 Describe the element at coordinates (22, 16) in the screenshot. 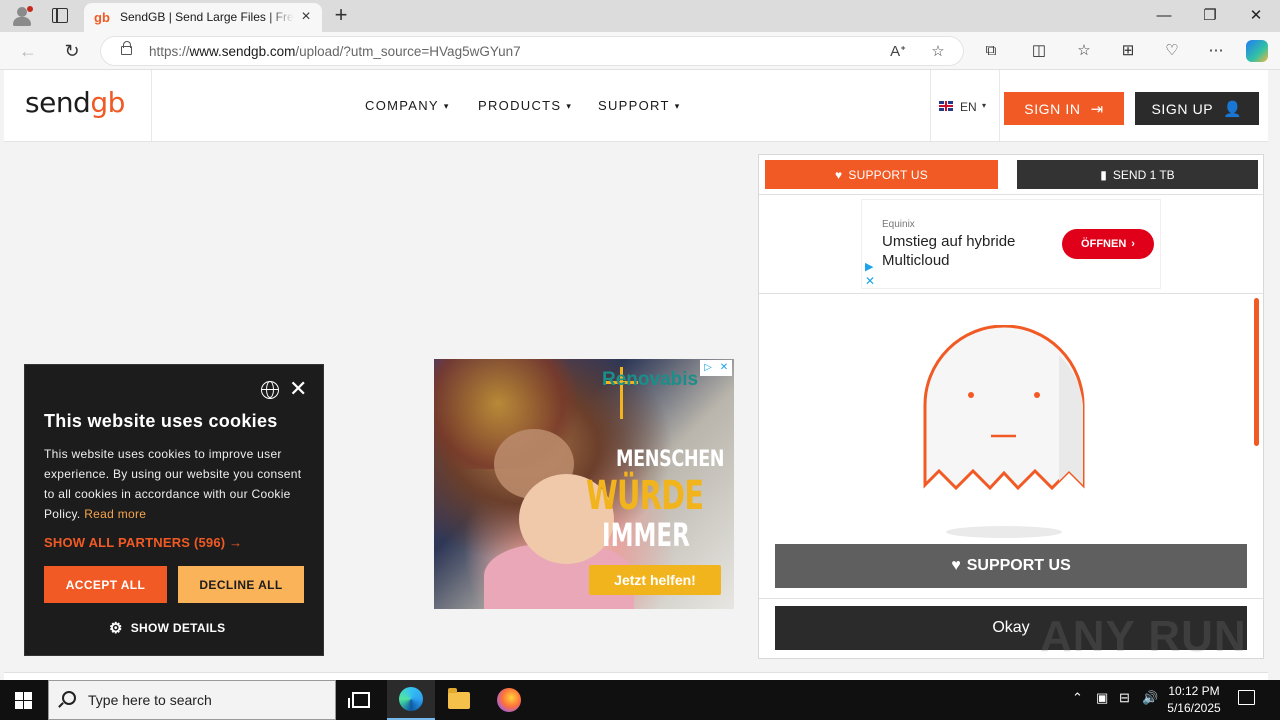

I see `profile-icon` at that location.